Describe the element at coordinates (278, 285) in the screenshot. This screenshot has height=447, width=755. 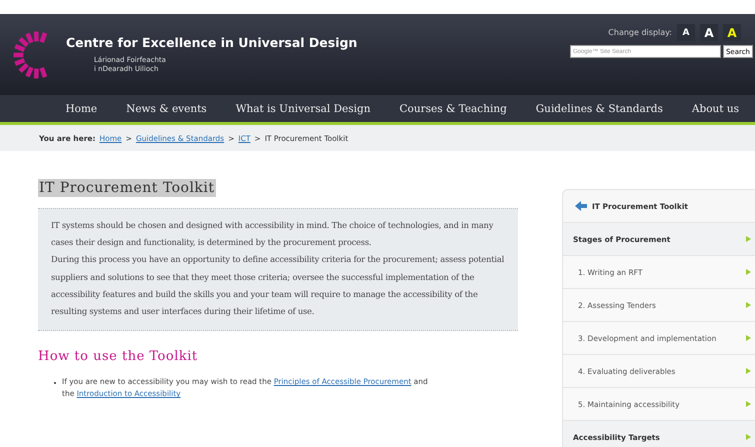
I see `intro-paragraph: During this process you have an opportunity to define accessibility criteria for the procurement; assess potential suppliers and solutions to see that they meet those criteria; oversee the successful implementation of the accessibility features and build the skills you and your team will require to manage the accessibility of the resulting systems and user interfaces during their lifetime of use.` at that location.